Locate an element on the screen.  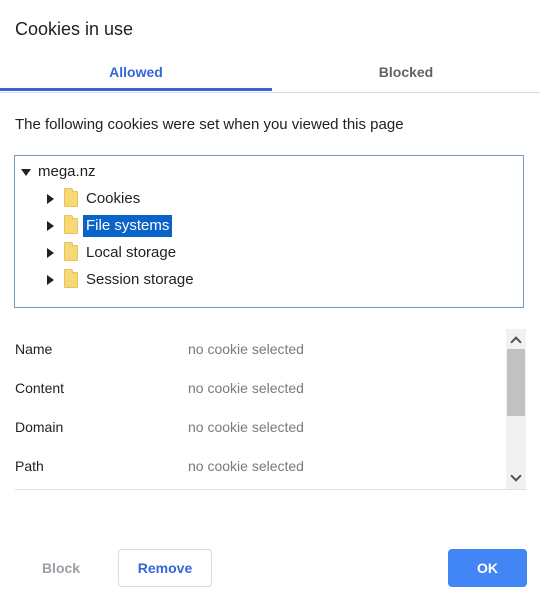
tree-item-label: Local storage is located at coordinates (131, 253).